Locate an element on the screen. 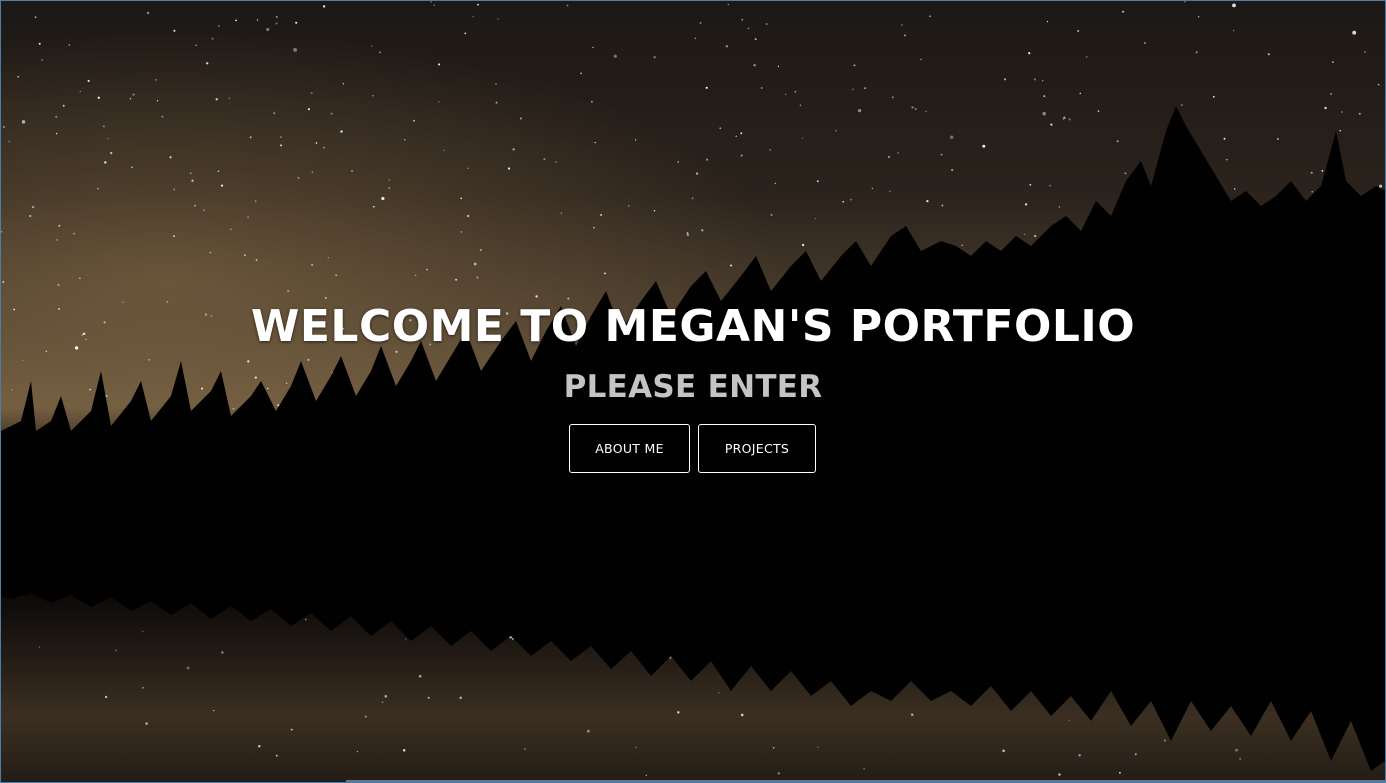 The image size is (1386, 783). hero-subtitle: PLEASE ENTER is located at coordinates (693, 387).